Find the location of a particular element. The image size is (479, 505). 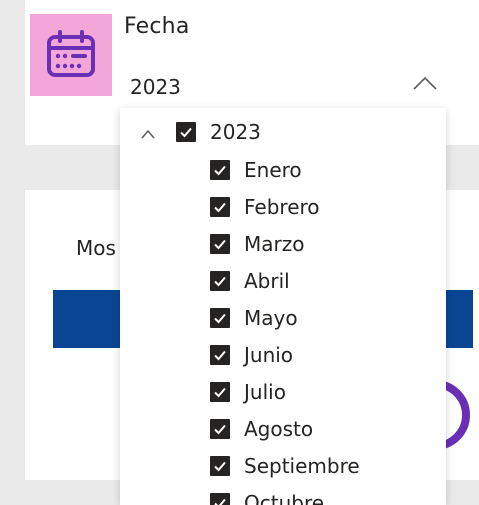

tree-row-month: Febrero is located at coordinates (220, 207).